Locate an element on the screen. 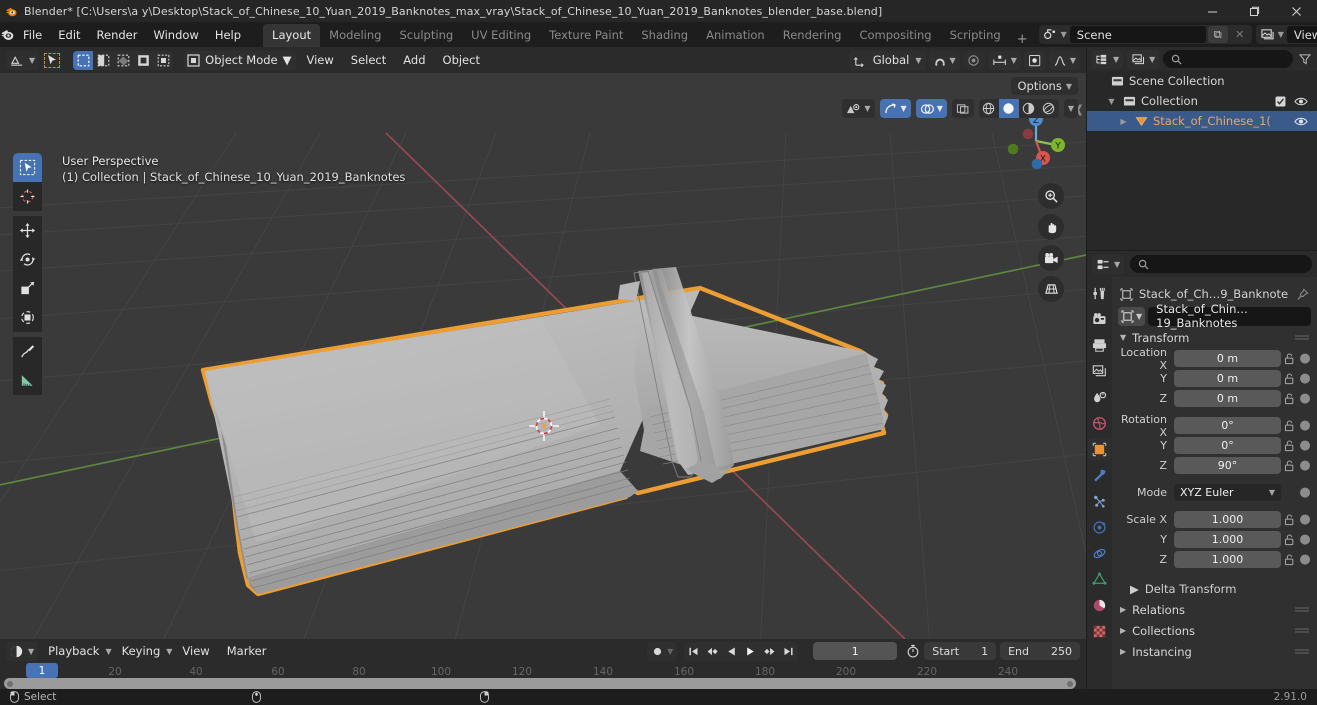 This screenshot has width=1317, height=705. options-button: Options ▼ is located at coordinates (1044, 86).